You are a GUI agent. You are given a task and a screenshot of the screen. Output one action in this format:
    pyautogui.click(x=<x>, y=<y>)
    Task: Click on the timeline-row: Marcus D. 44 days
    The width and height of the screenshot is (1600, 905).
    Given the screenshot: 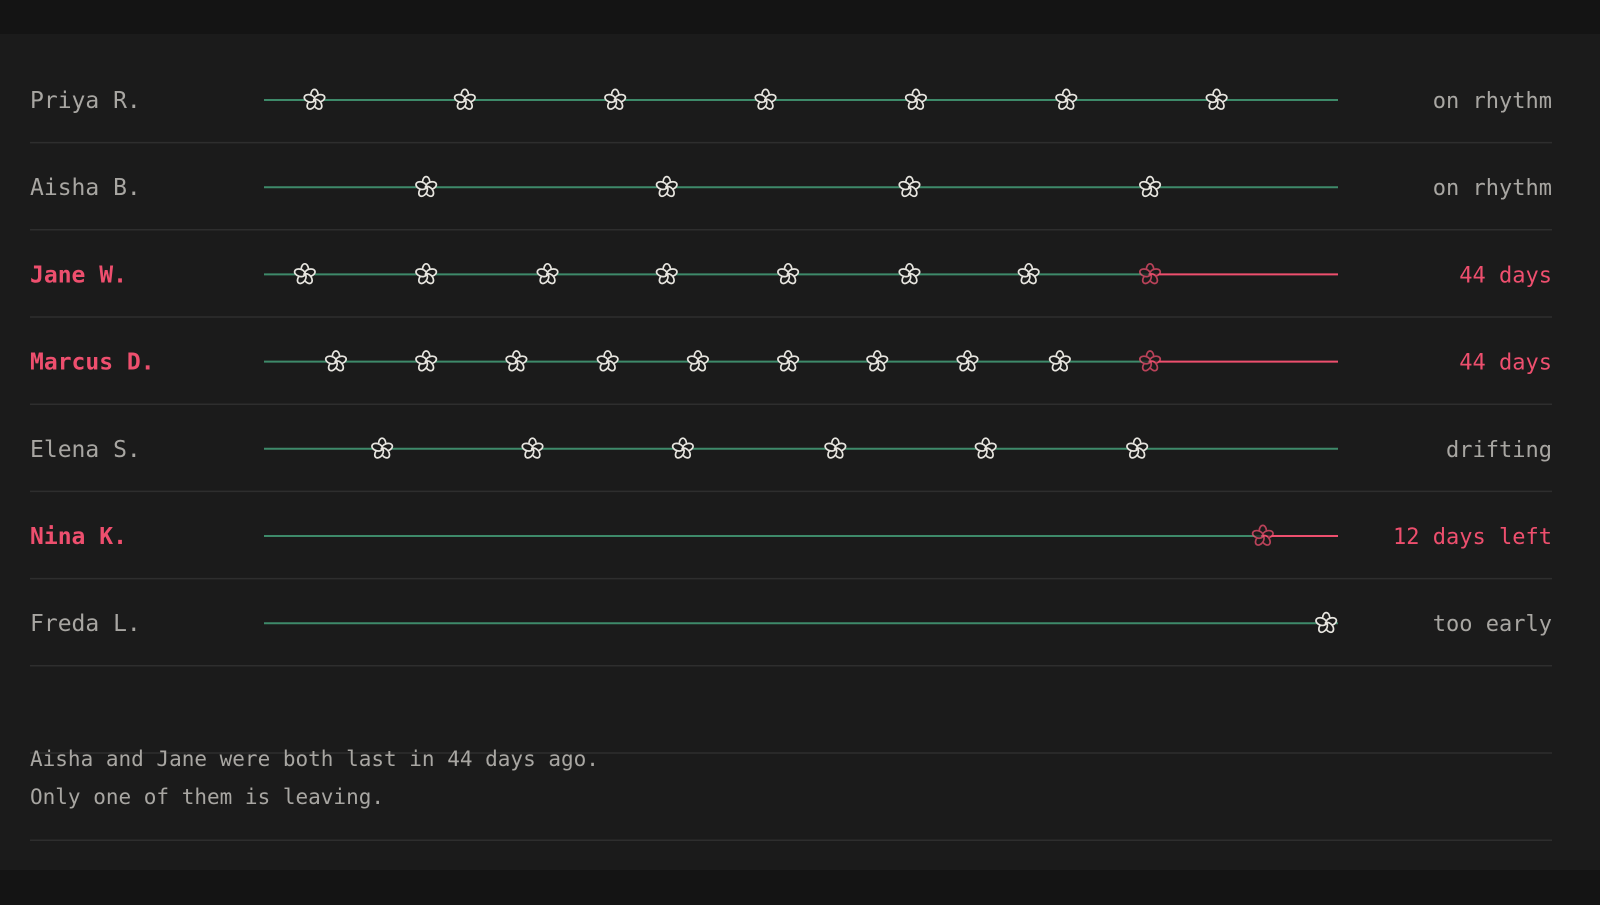 What is the action you would take?
    pyautogui.click(x=791, y=363)
    